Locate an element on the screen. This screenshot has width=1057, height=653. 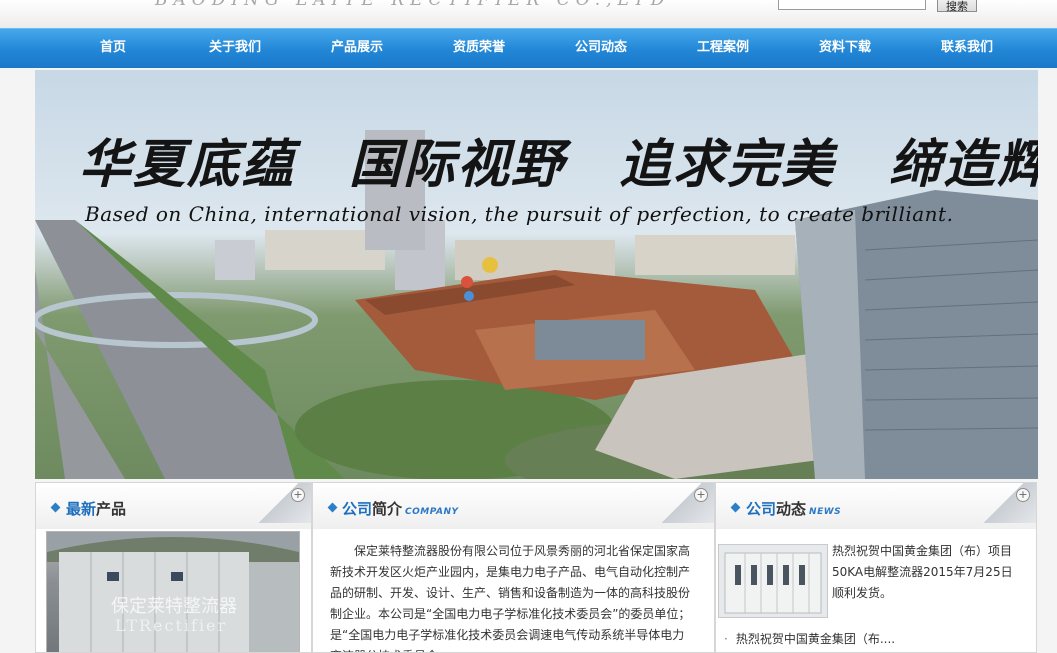
latest-products-panel: + 最新产品 保定莱特整流器 LTRectifier is located at coordinates (173, 567).